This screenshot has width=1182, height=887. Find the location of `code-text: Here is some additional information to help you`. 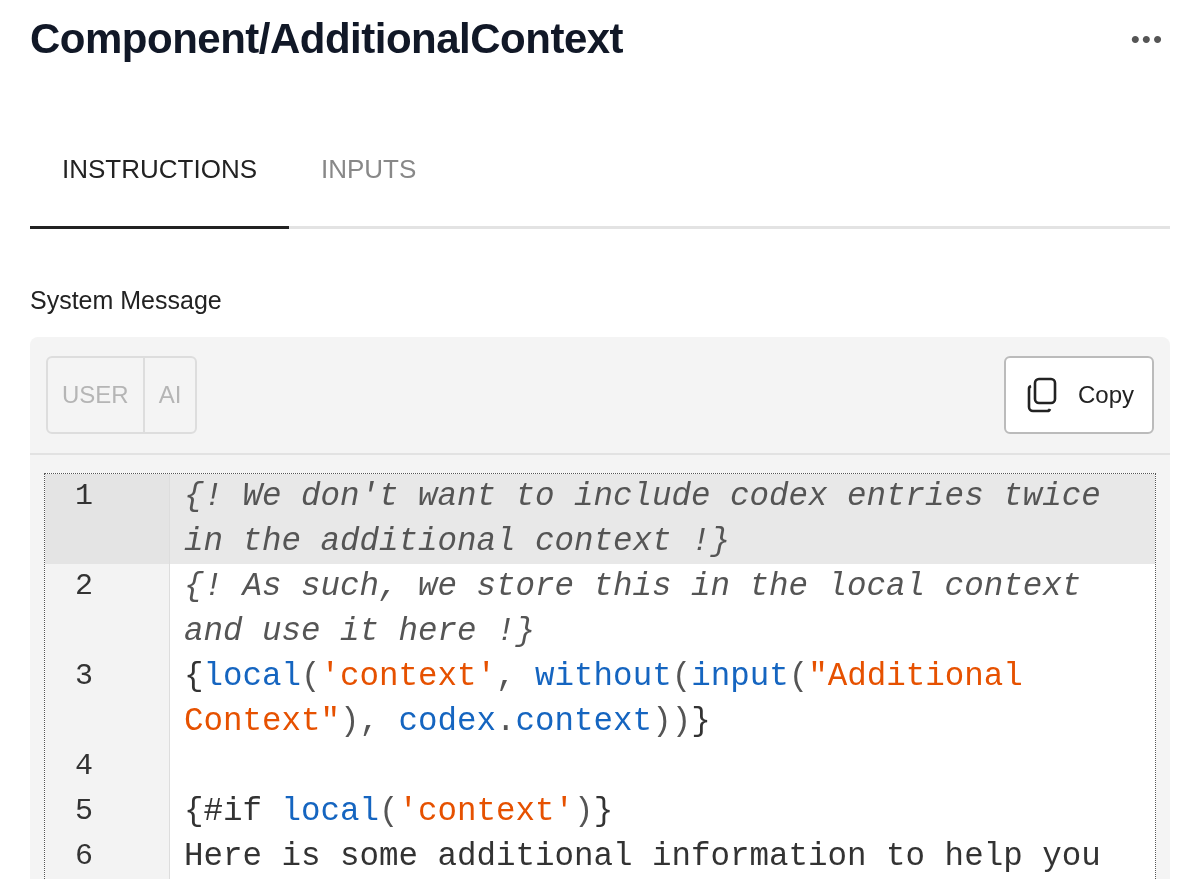

code-text: Here is some additional information to help you is located at coordinates (642, 857).